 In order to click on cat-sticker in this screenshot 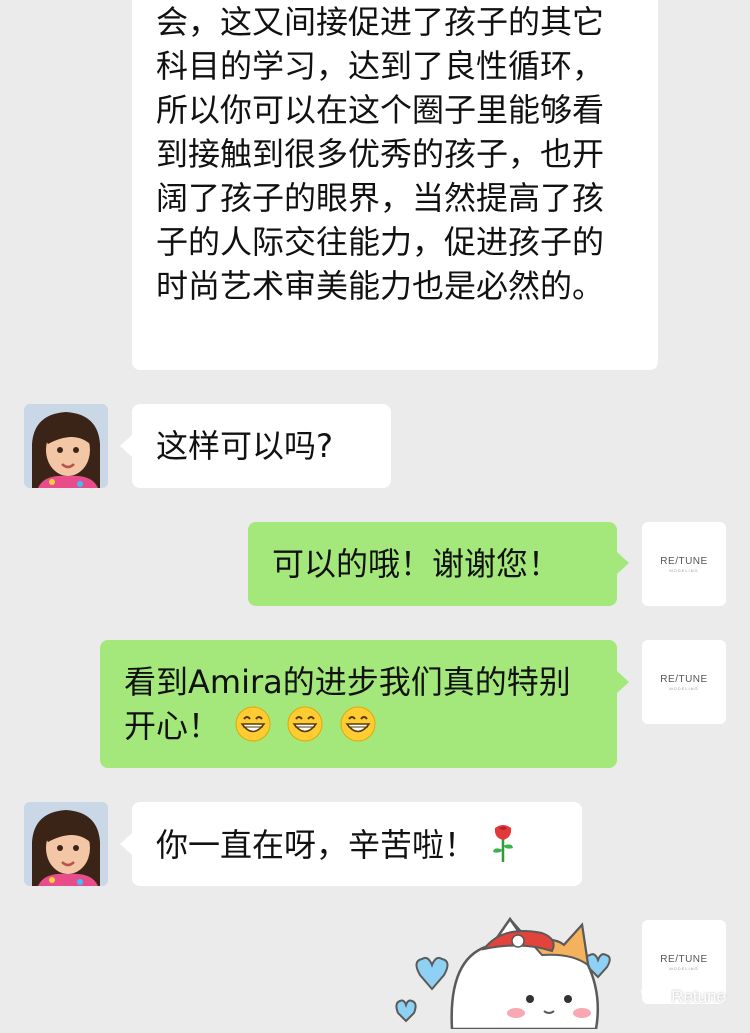, I will do `click(507, 973)`.